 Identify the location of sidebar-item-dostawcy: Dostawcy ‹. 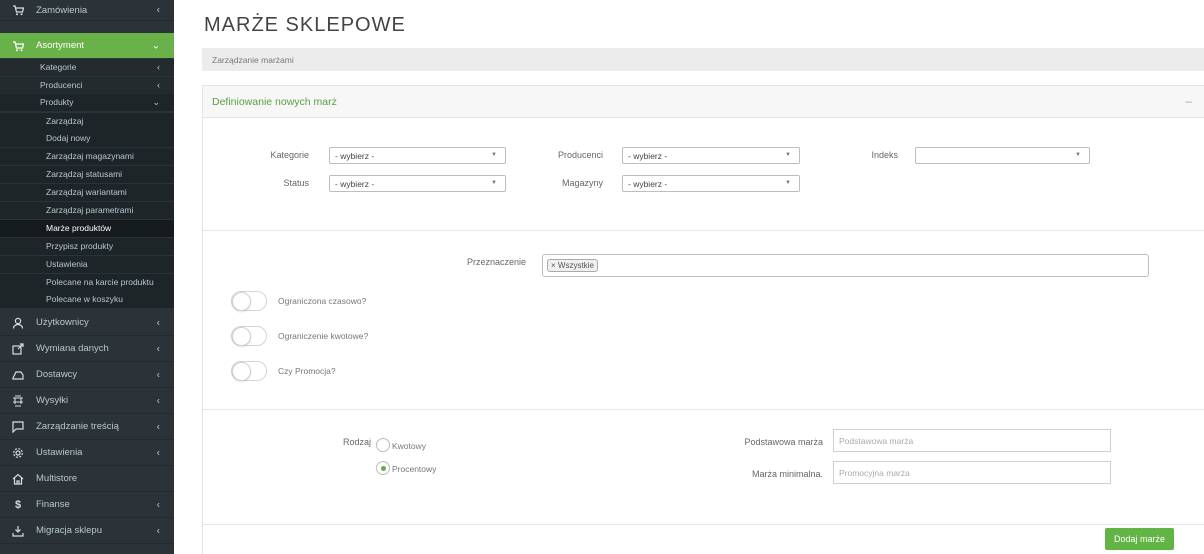
(87, 375).